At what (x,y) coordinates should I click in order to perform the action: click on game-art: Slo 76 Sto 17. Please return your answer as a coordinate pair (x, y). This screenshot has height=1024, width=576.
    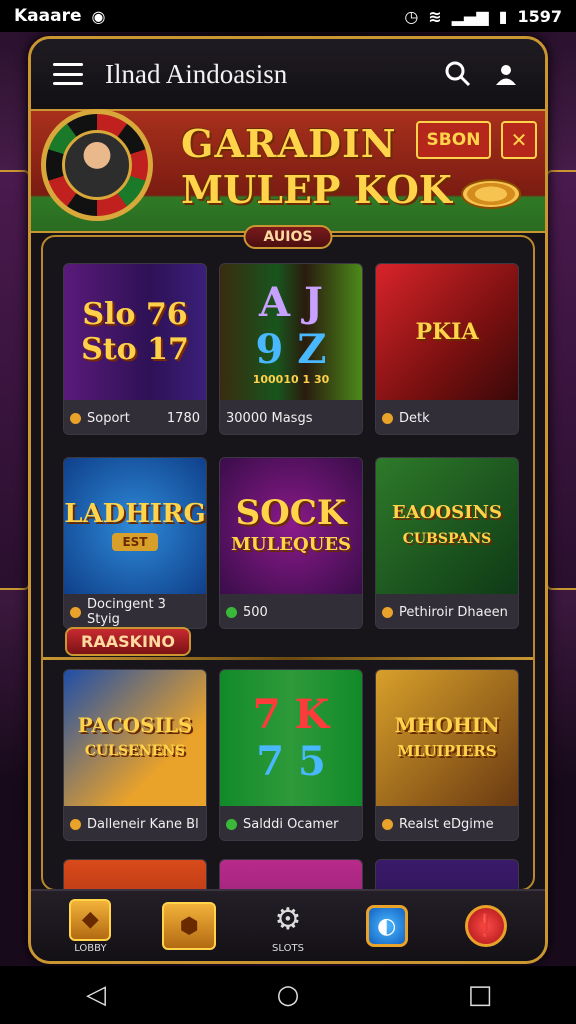
    Looking at the image, I should click on (135, 332).